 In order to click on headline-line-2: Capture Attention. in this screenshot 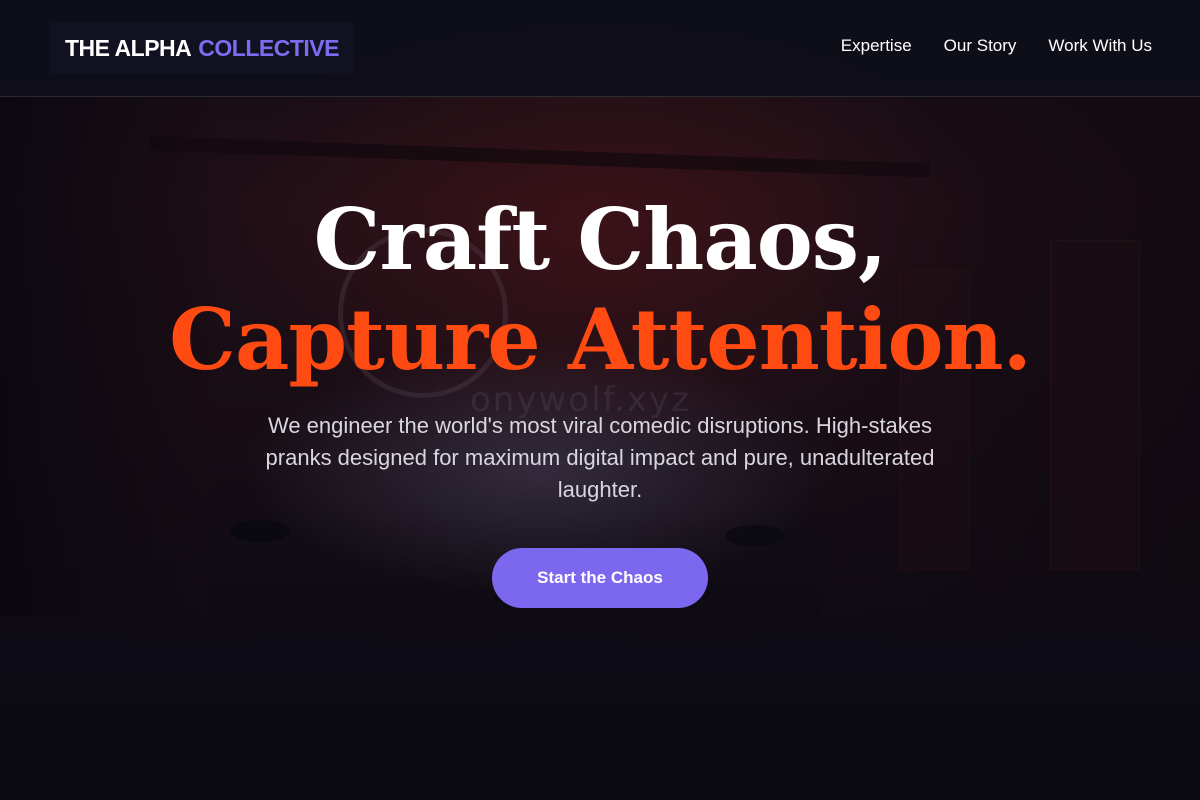, I will do `click(600, 339)`.